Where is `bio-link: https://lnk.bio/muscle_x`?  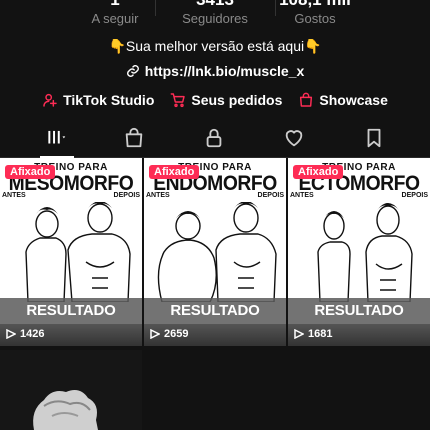
bio-link: https://lnk.bio/muscle_x is located at coordinates (215, 71).